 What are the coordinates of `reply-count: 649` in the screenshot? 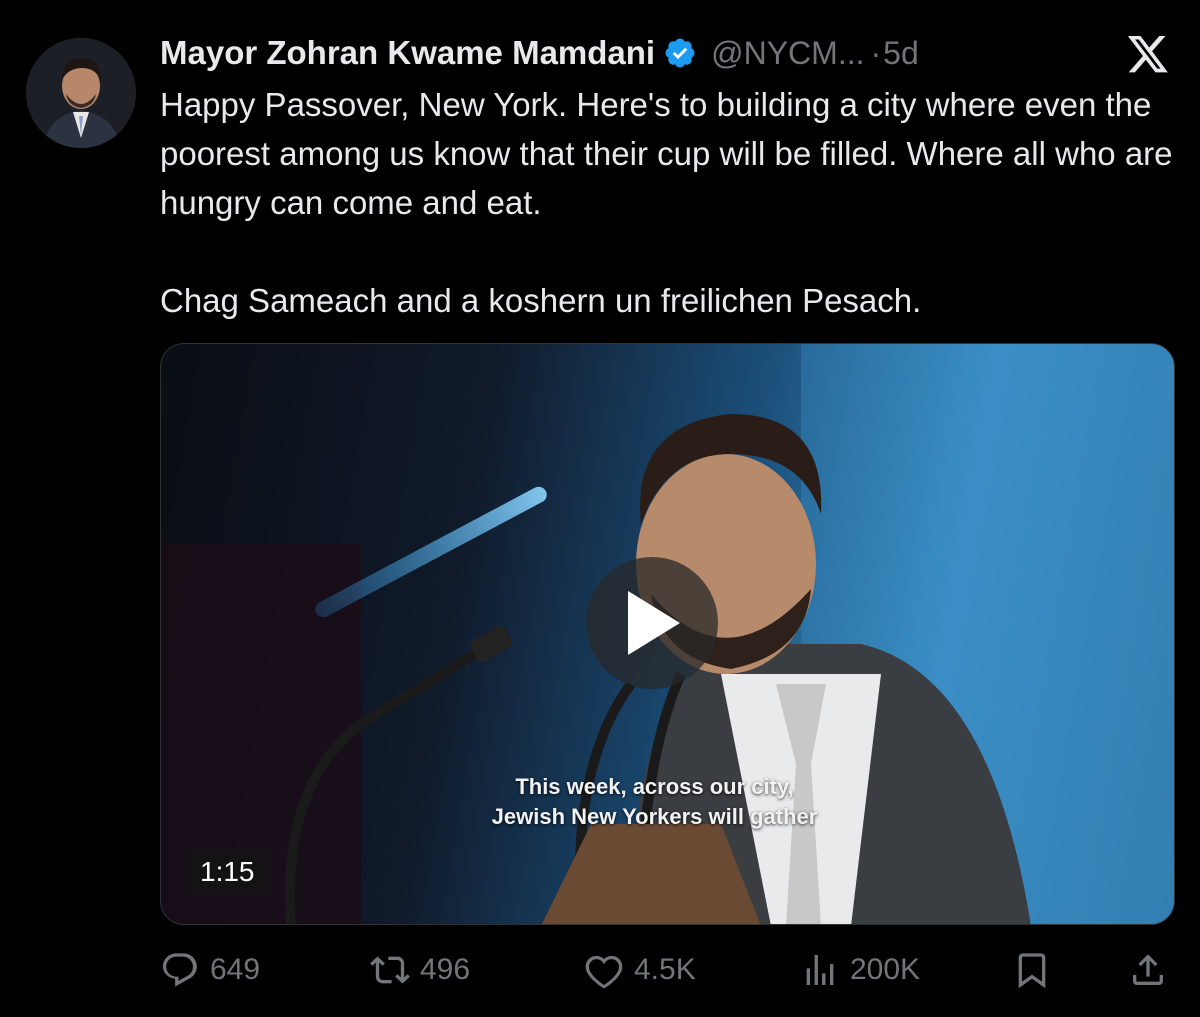 It's located at (235, 969).